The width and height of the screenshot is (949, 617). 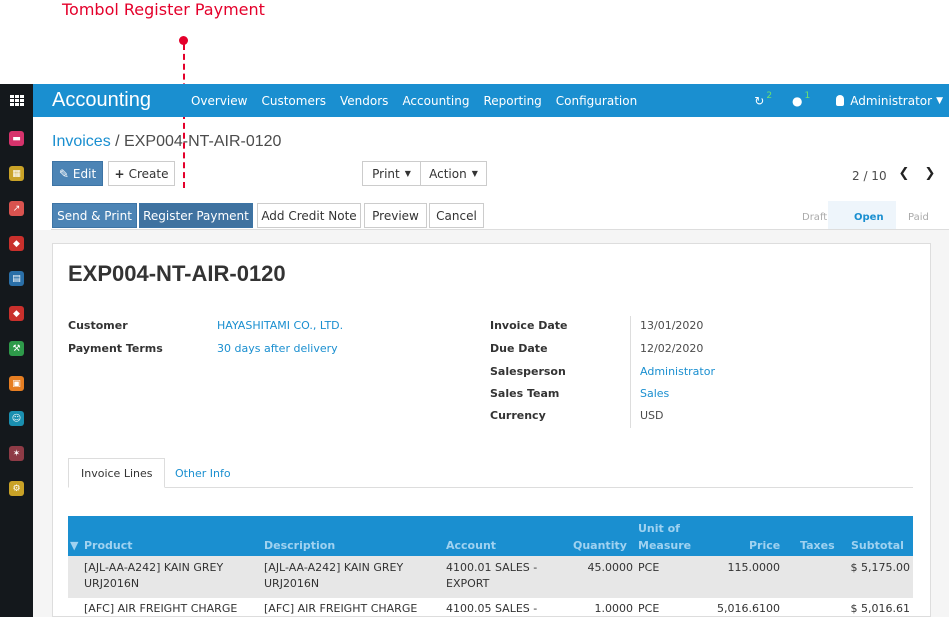 What do you see at coordinates (196, 215) in the screenshot?
I see `register-payment-button: Register Payment` at bounding box center [196, 215].